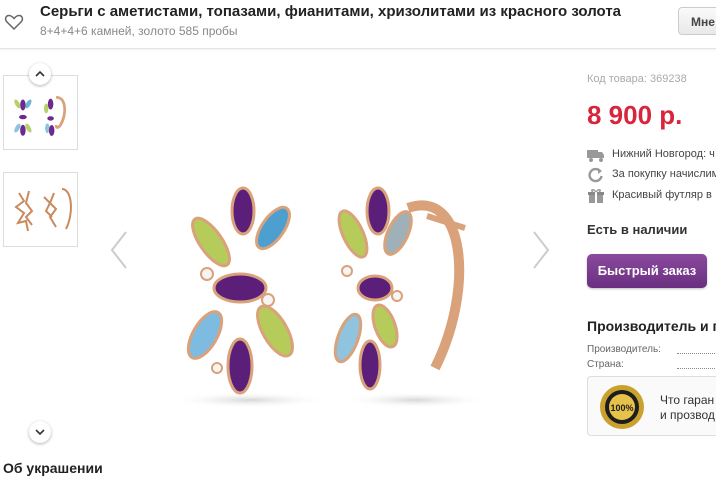 This screenshot has height=480, width=716. What do you see at coordinates (663, 154) in the screenshot?
I see `delivery-text: Нижний Новгород: ч` at bounding box center [663, 154].